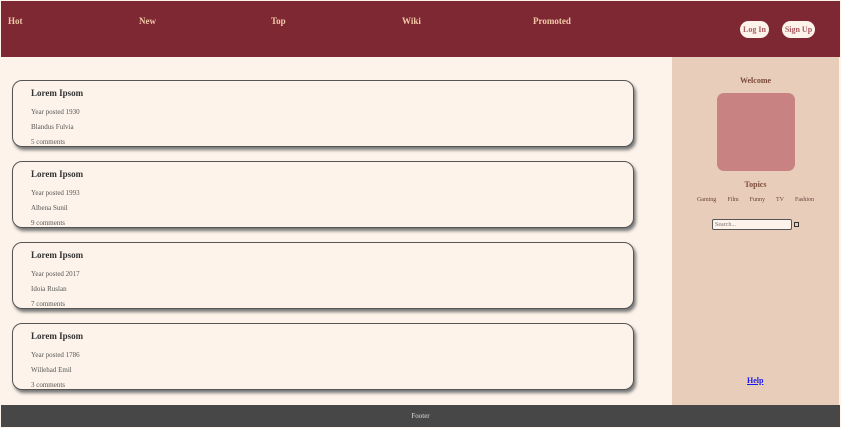 Image resolution: width=841 pixels, height=428 pixels. What do you see at coordinates (55, 274) in the screenshot?
I see `post-year: Year posted 2017` at bounding box center [55, 274].